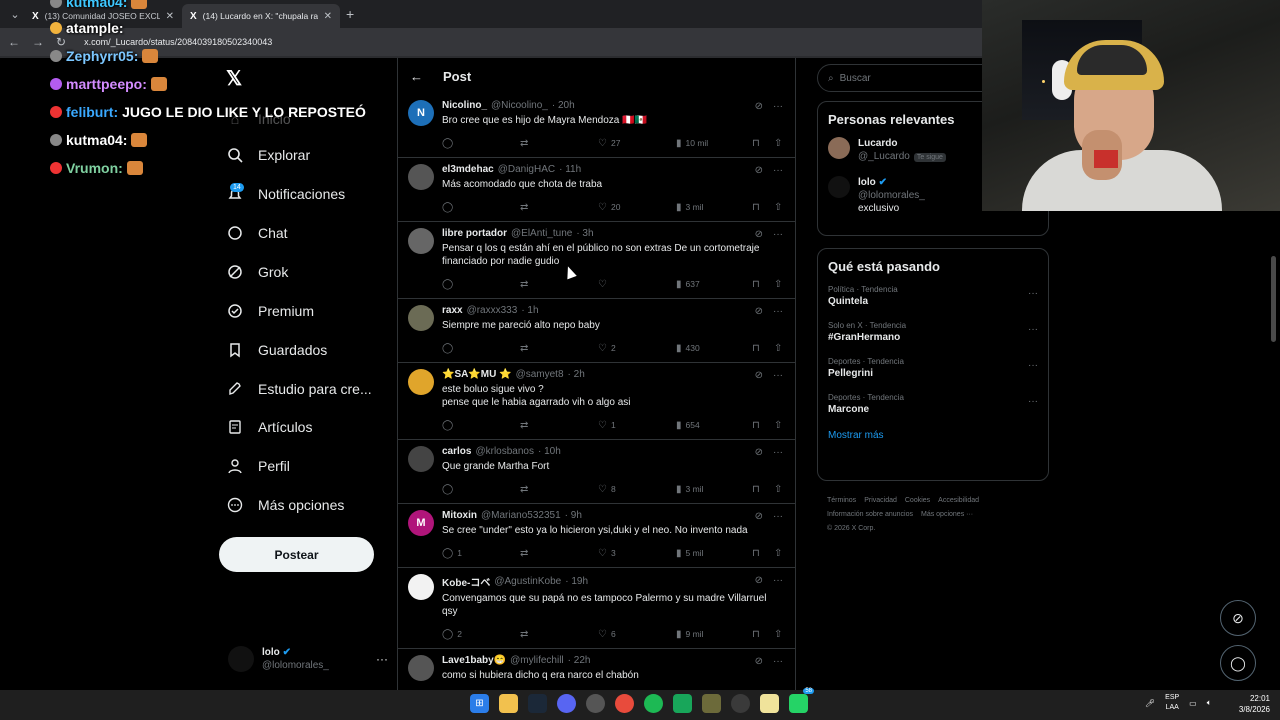 The height and width of the screenshot is (720, 1280). Describe the element at coordinates (570, 169) in the screenshot. I see `timestamp: · 11h` at that location.